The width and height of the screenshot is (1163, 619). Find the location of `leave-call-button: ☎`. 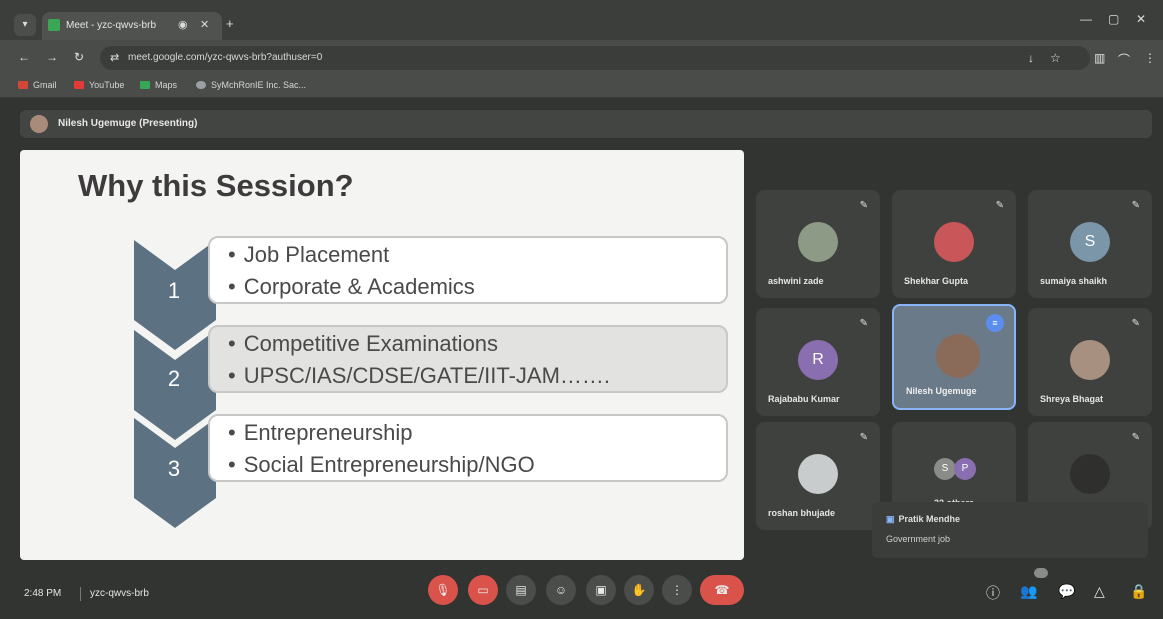

leave-call-button: ☎ is located at coordinates (722, 590).